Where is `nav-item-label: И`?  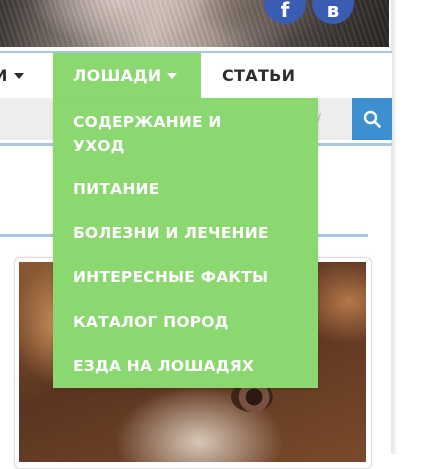 nav-item-label: И is located at coordinates (4, 75).